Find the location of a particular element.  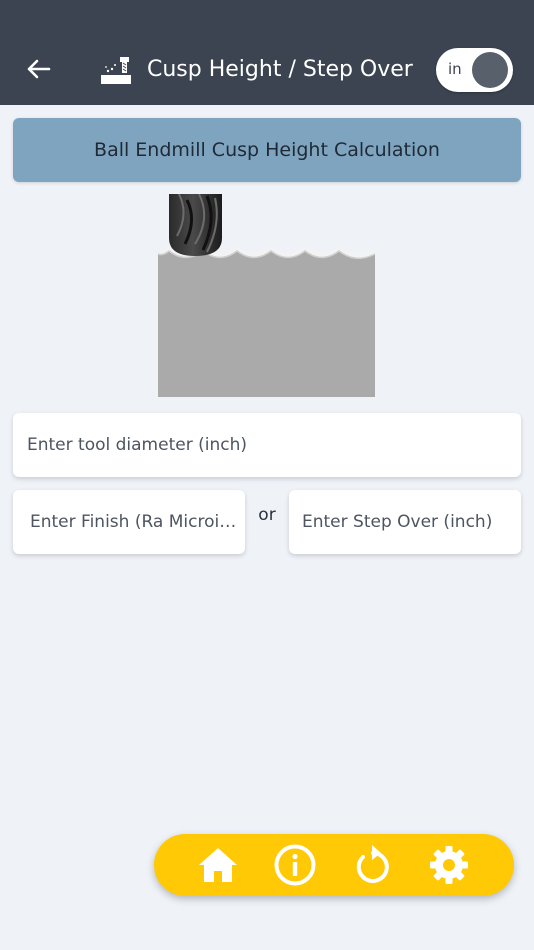

home-button is located at coordinates (218, 865).